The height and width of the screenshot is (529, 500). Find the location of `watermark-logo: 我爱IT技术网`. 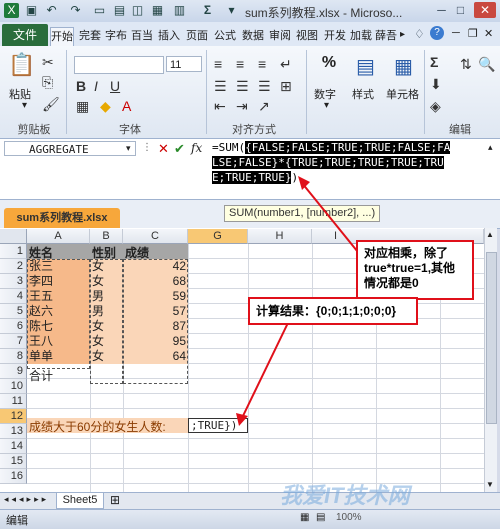

watermark-logo: 我爱IT技术网 is located at coordinates (345, 495).